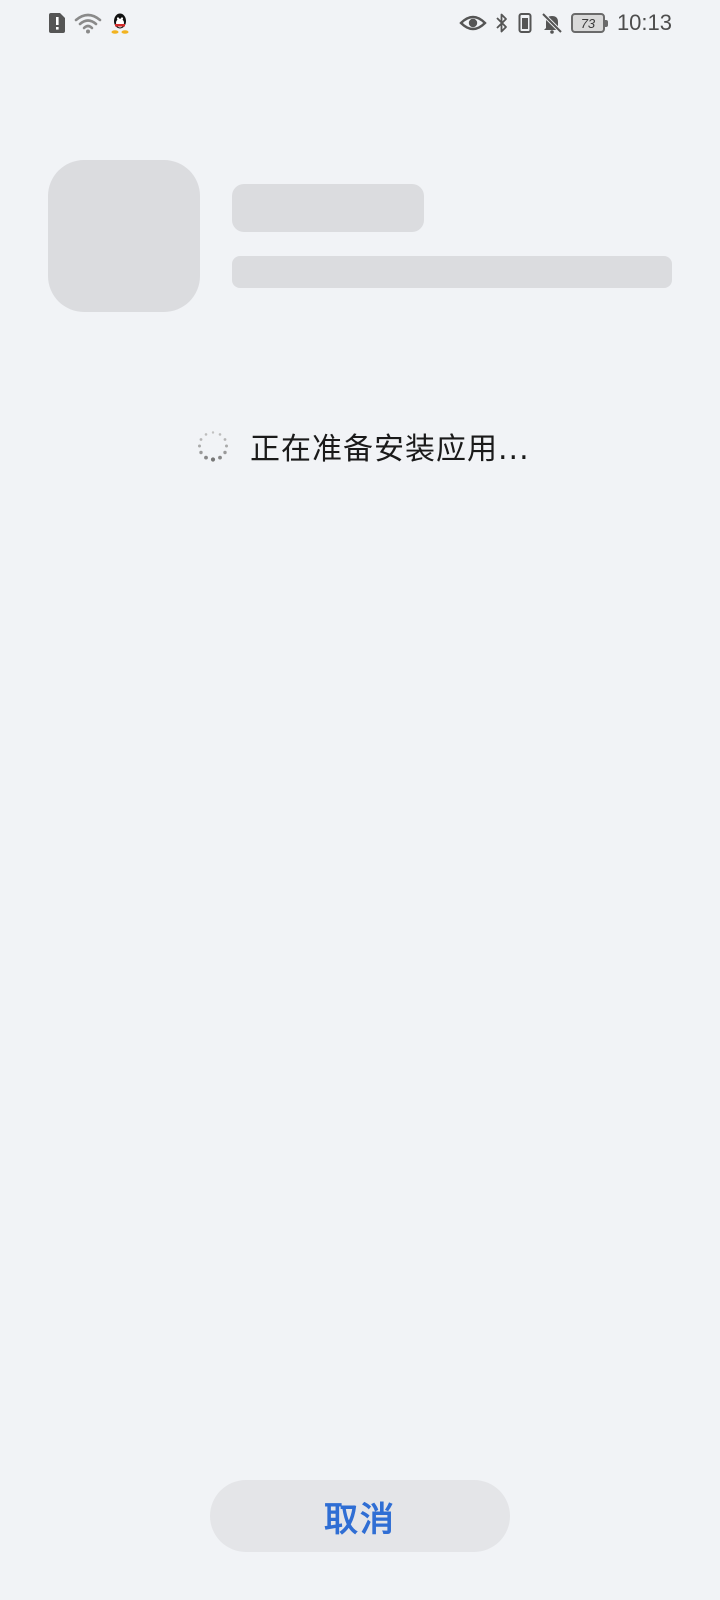 The height and width of the screenshot is (1600, 720). What do you see at coordinates (328, 208) in the screenshot?
I see `app-name-placeholder` at bounding box center [328, 208].